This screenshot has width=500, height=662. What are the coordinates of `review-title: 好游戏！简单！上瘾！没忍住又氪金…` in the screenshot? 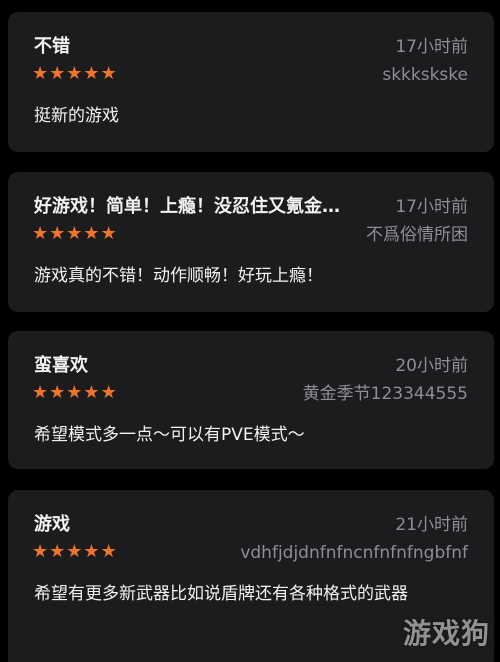 It's located at (187, 206).